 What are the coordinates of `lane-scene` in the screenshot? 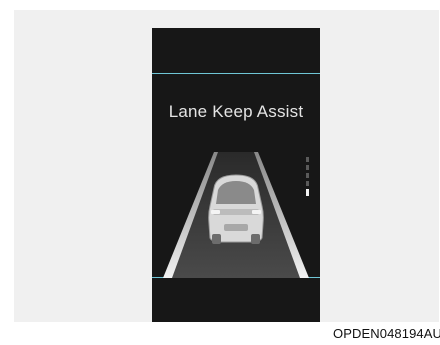 It's located at (236, 215).